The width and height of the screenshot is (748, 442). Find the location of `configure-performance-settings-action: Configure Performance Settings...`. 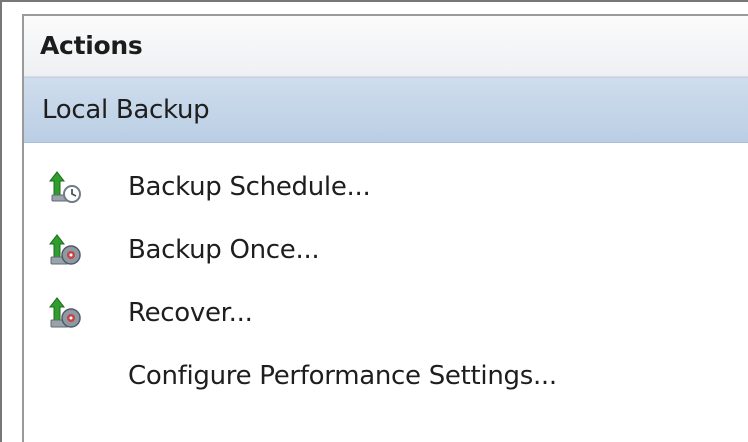

configure-performance-settings-action: Configure Performance Settings... is located at coordinates (386, 375).